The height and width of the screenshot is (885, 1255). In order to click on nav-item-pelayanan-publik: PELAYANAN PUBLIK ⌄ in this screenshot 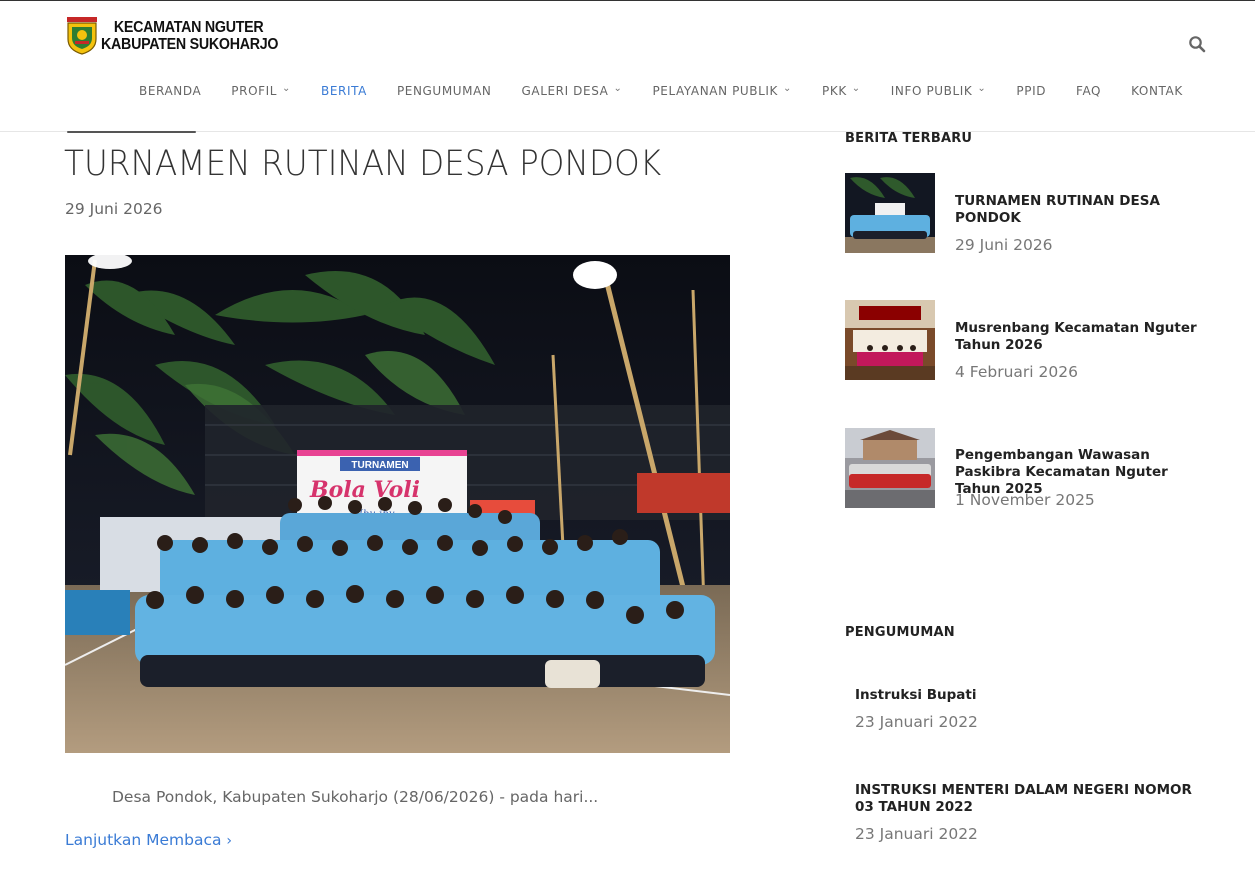, I will do `click(722, 91)`.